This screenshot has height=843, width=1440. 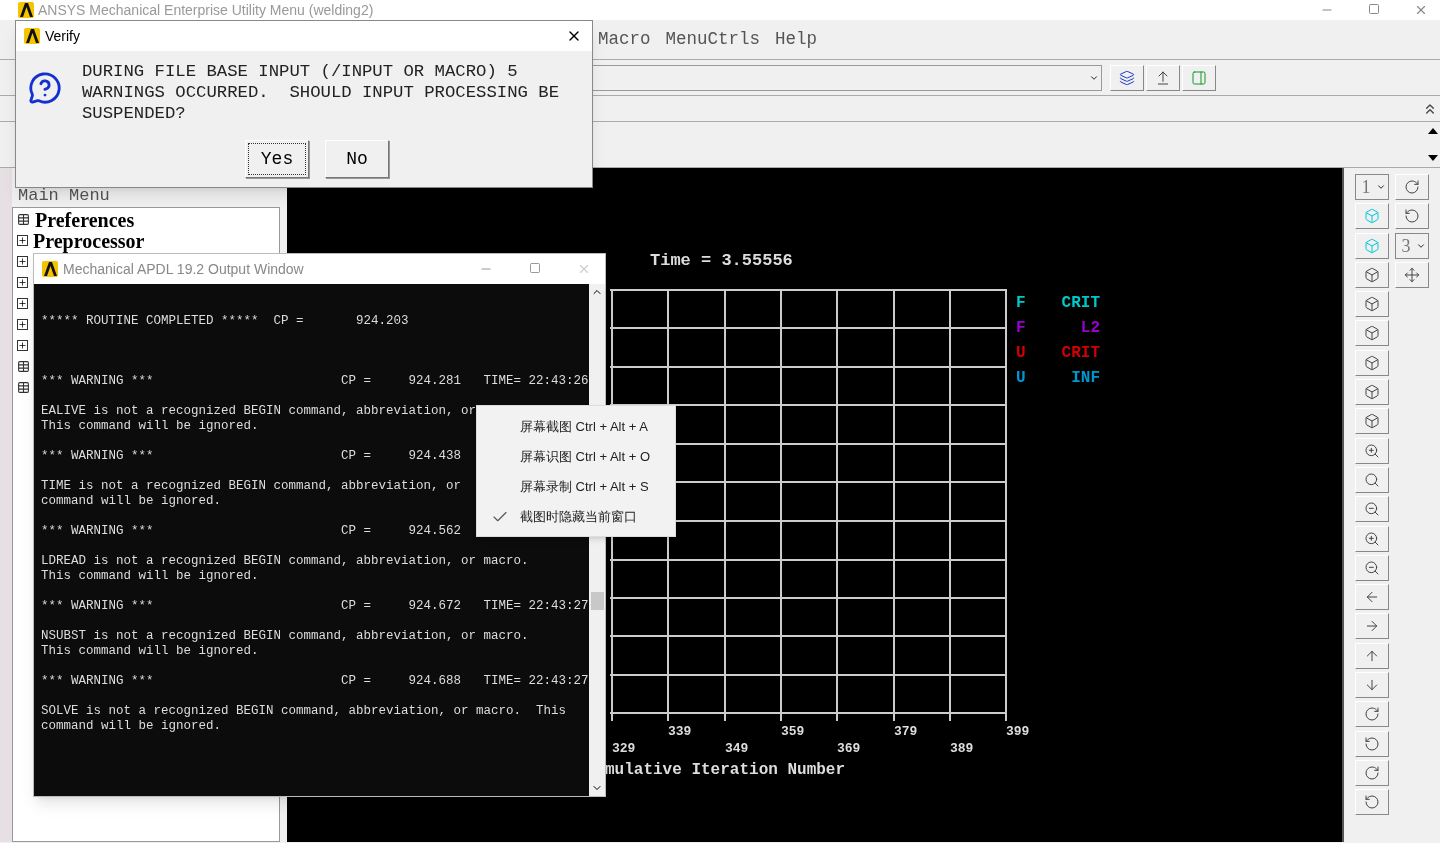 What do you see at coordinates (680, 731) in the screenshot?
I see `axis-tick-label: 339` at bounding box center [680, 731].